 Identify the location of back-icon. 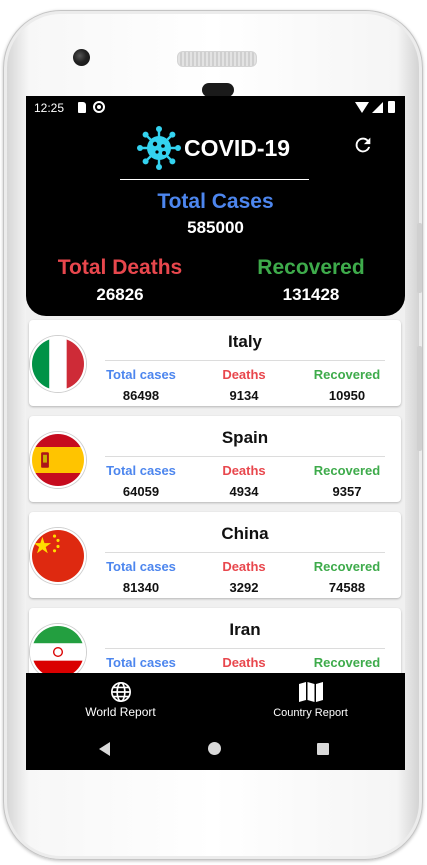
(104, 749).